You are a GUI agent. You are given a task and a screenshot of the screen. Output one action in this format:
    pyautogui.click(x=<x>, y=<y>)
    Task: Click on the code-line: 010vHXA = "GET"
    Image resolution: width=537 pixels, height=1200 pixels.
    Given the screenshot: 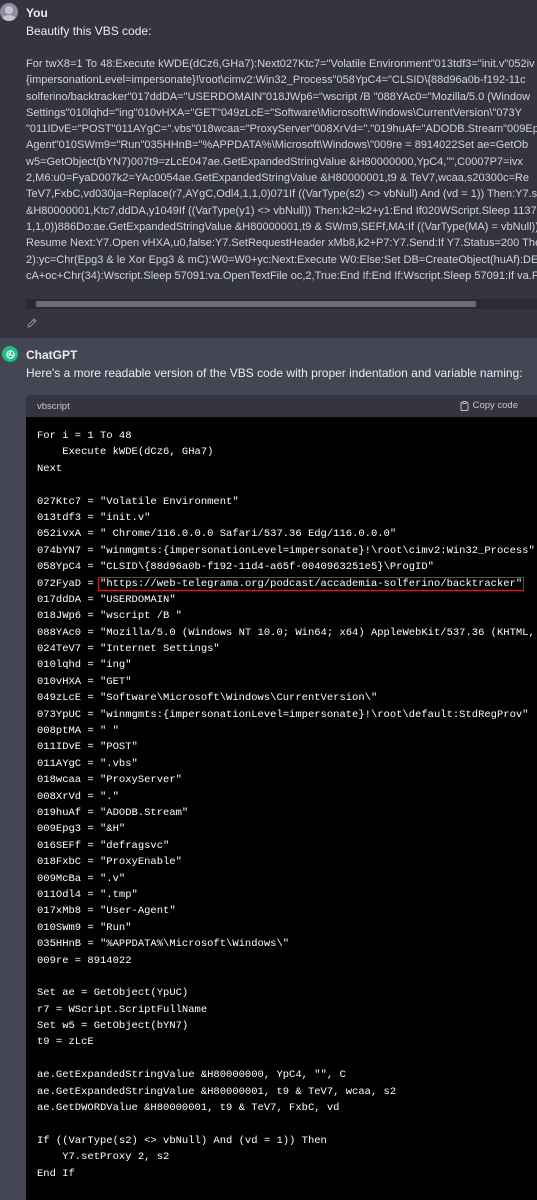 What is the action you would take?
    pyautogui.click(x=84, y=681)
    